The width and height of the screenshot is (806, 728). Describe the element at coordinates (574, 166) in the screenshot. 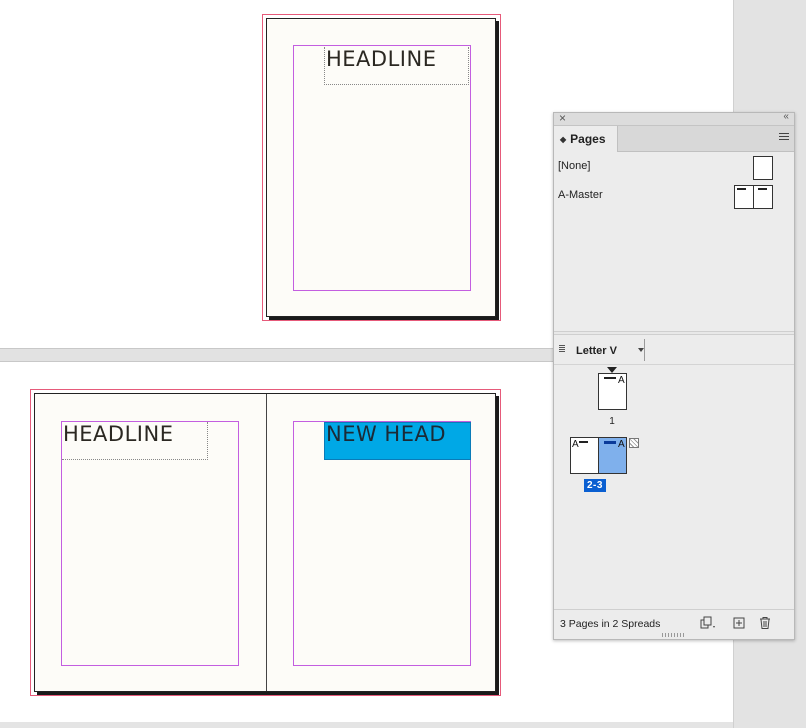

I see `master-label: [None]` at that location.